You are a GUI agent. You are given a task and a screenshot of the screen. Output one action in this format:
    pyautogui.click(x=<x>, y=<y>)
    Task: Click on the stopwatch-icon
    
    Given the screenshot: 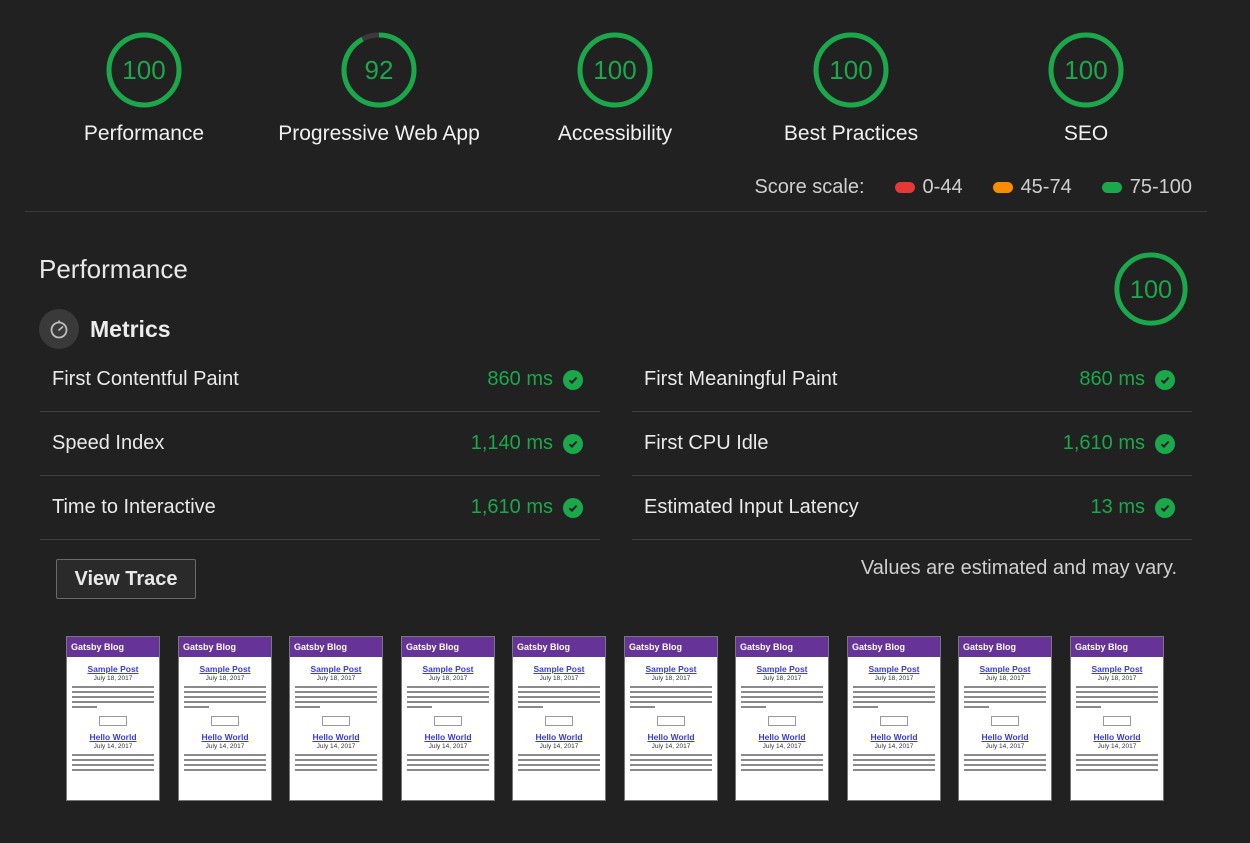 What is the action you would take?
    pyautogui.click(x=59, y=329)
    